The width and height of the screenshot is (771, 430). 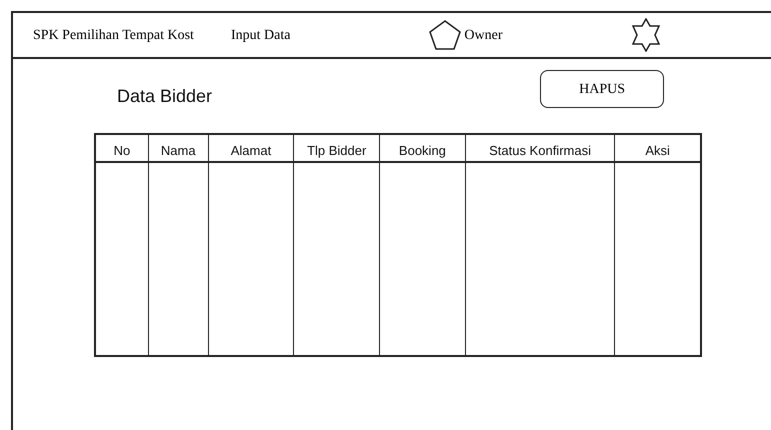 I want to click on star-icon, so click(x=645, y=35).